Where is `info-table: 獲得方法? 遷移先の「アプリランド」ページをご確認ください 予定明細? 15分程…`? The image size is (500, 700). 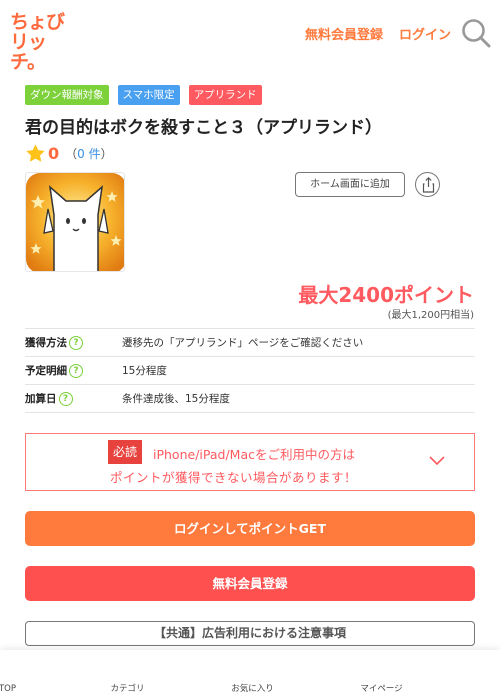 info-table: 獲得方法? 遷移先の「アプリランド」ページをご確認ください 予定明細? 15分程… is located at coordinates (250, 370).